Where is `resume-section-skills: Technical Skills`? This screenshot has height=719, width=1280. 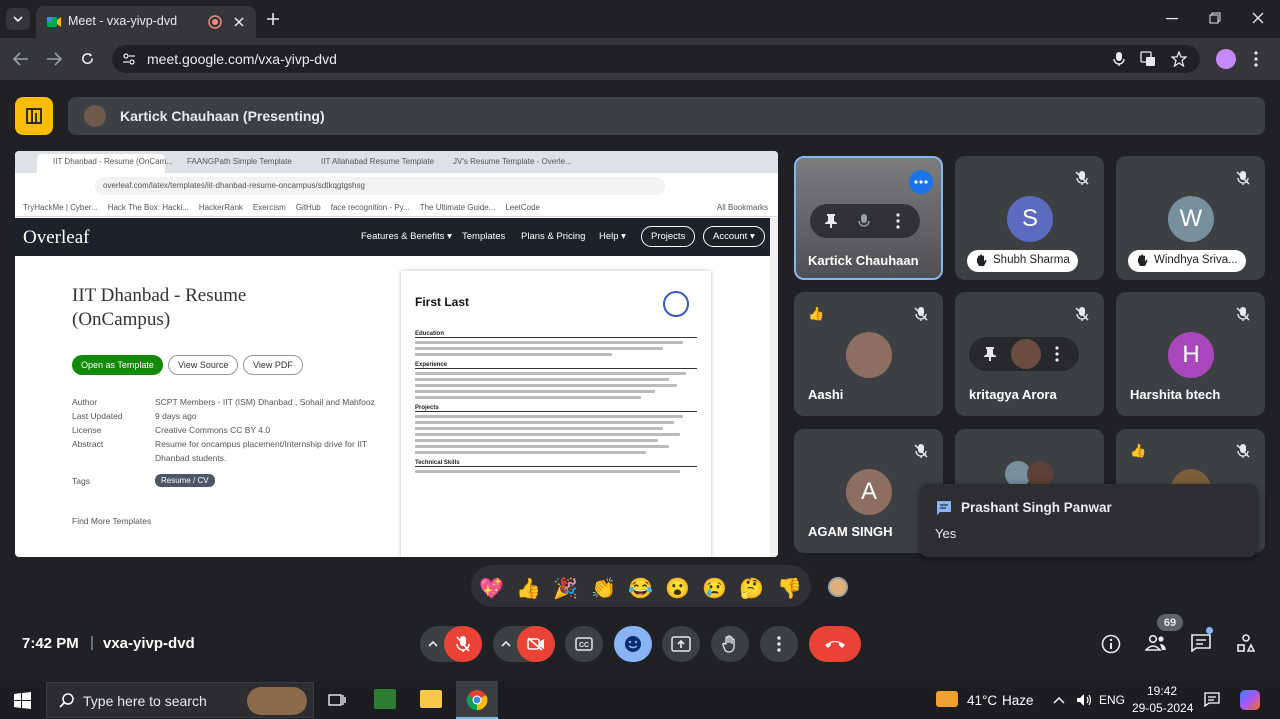
resume-section-skills: Technical Skills is located at coordinates (556, 463).